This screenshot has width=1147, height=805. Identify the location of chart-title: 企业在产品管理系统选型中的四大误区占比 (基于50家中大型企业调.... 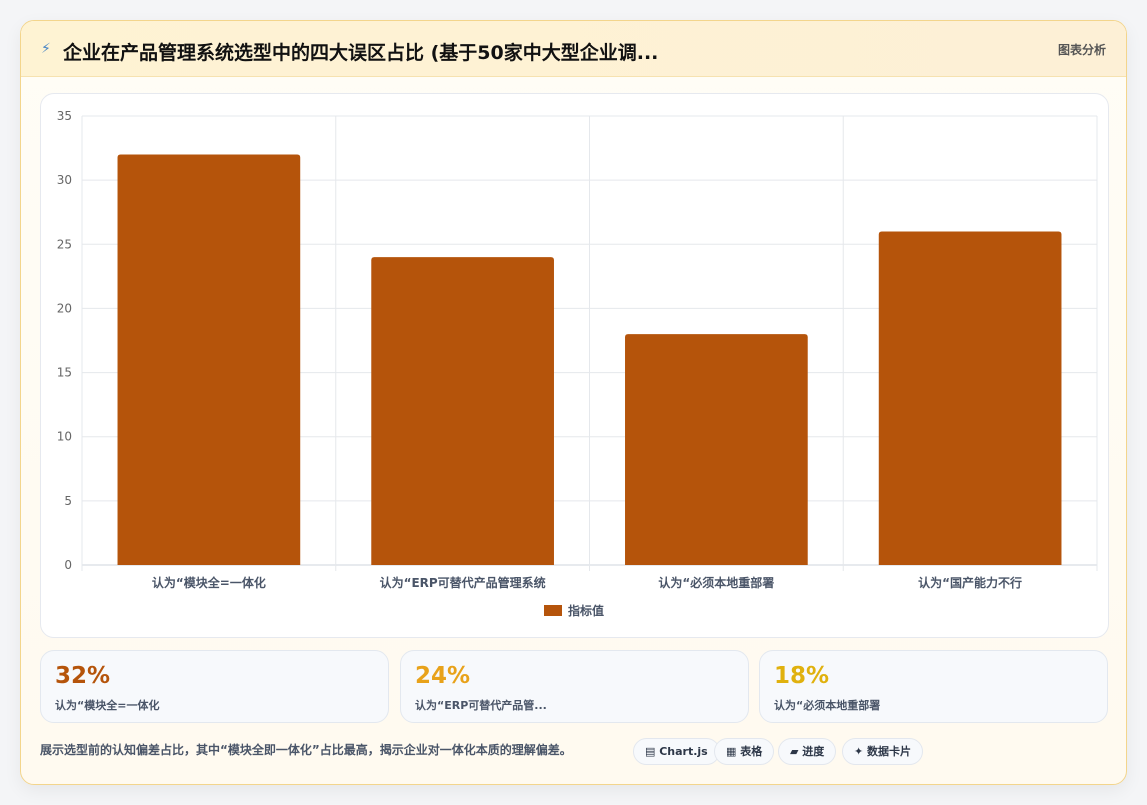
(361, 53).